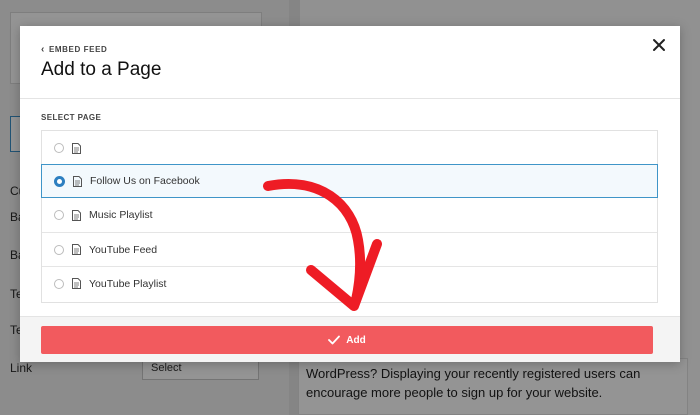 Image resolution: width=700 pixels, height=415 pixels. I want to click on chevron-left-icon: ‹, so click(43, 49).